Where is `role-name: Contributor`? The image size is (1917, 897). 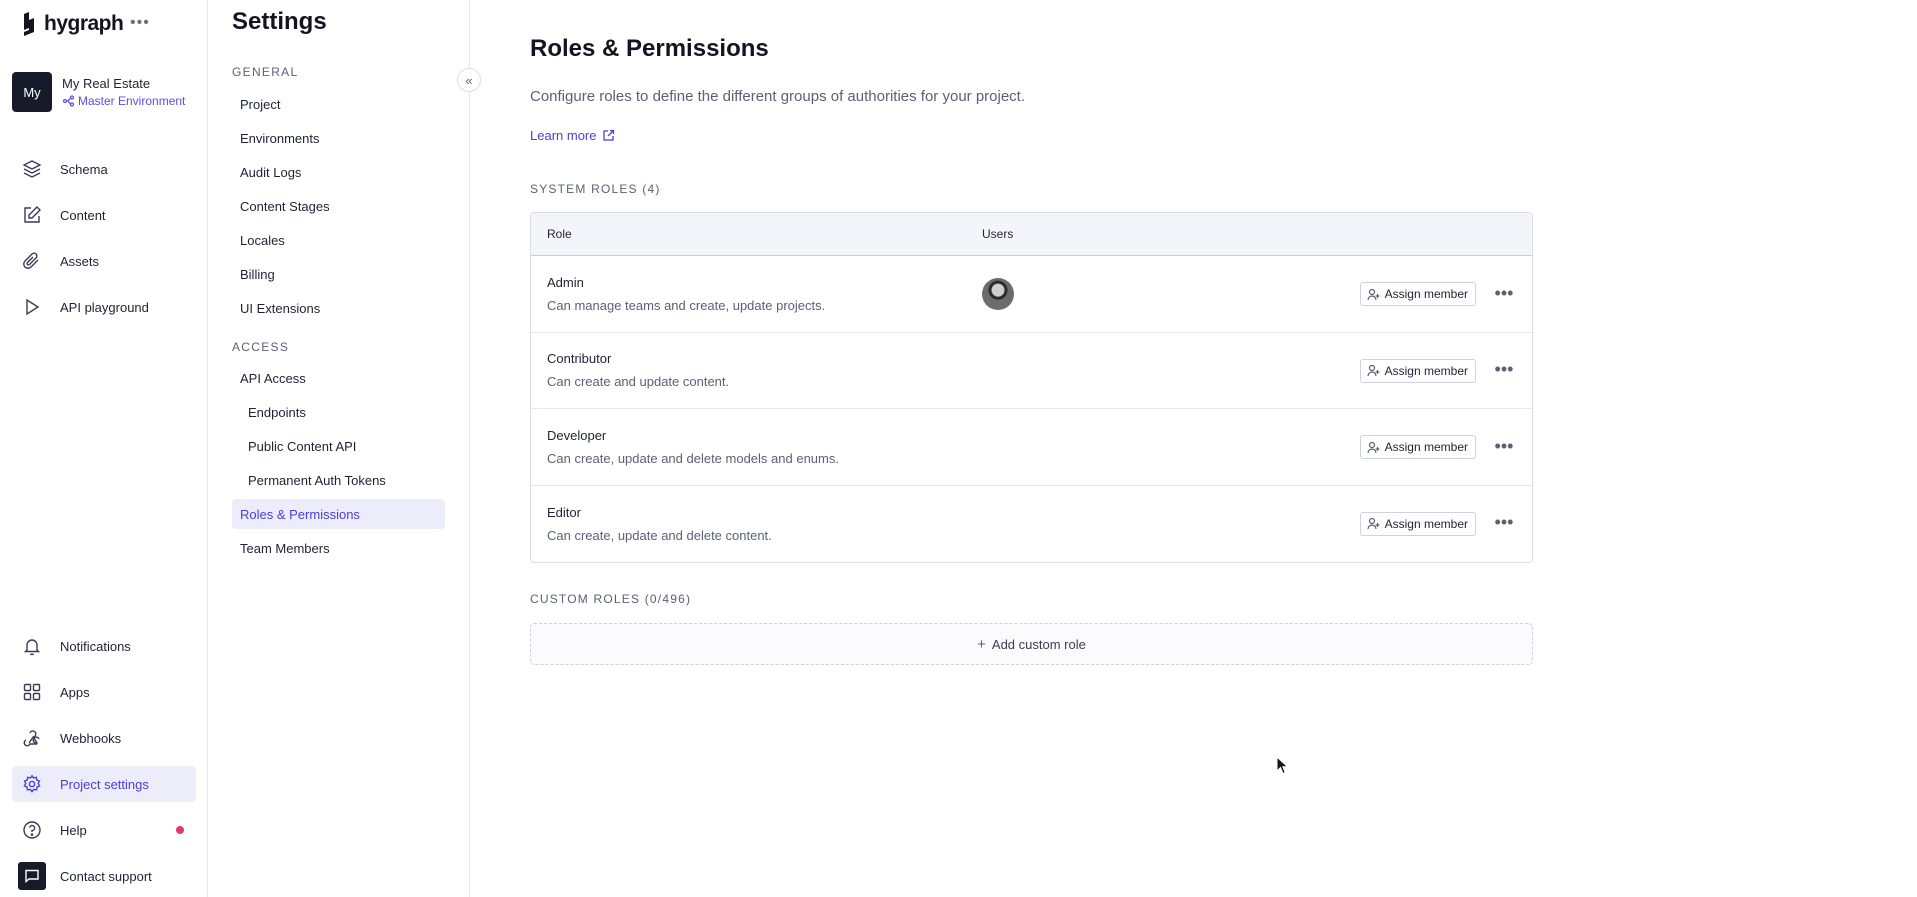 role-name: Contributor is located at coordinates (579, 359).